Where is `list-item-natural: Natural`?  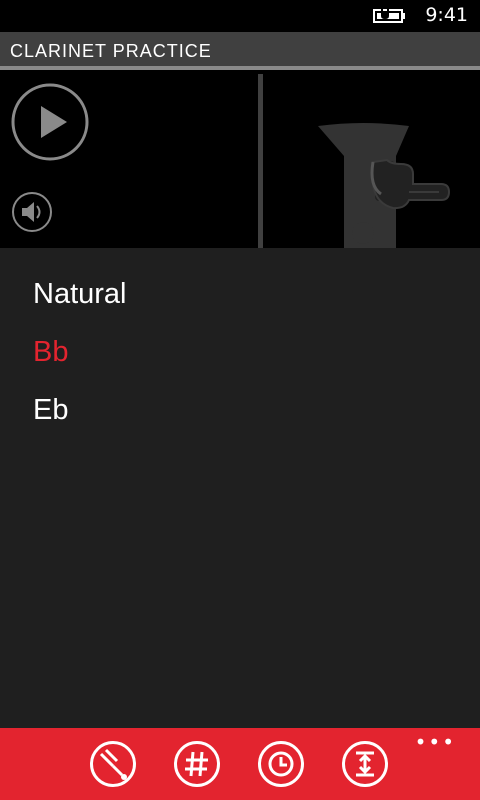
list-item-natural: Natural is located at coordinates (80, 294).